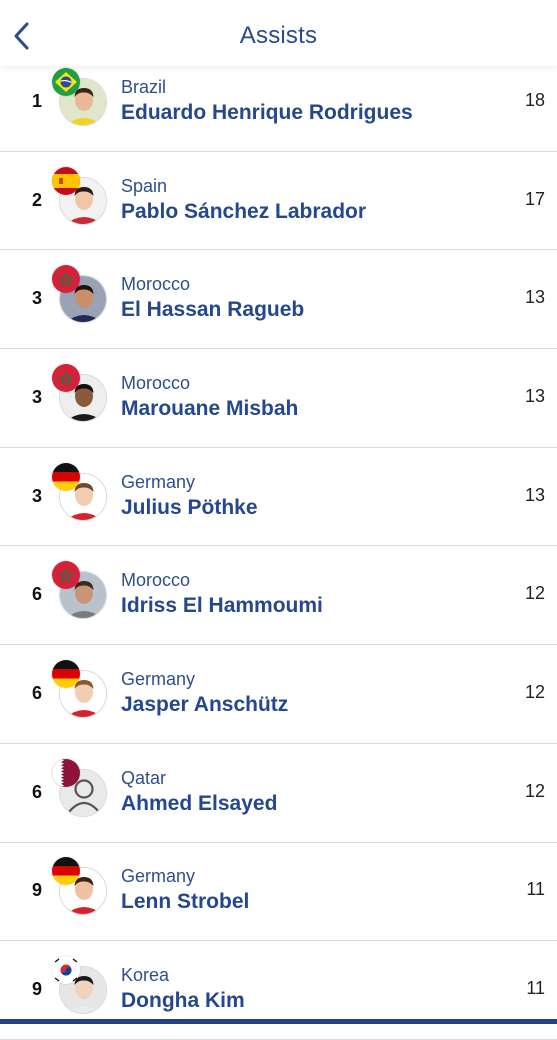 The height and width of the screenshot is (1040, 557). I want to click on player-row: 3 Morocco Marouane Misbah 13, so click(278, 398).